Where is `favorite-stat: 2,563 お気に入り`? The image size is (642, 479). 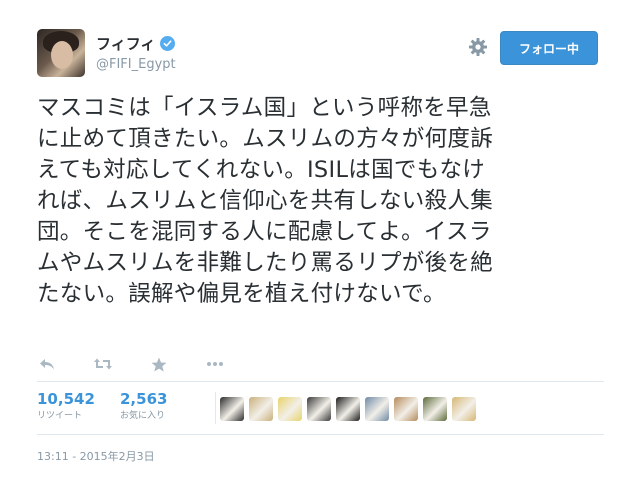 favorite-stat: 2,563 お気に入り is located at coordinates (143, 406).